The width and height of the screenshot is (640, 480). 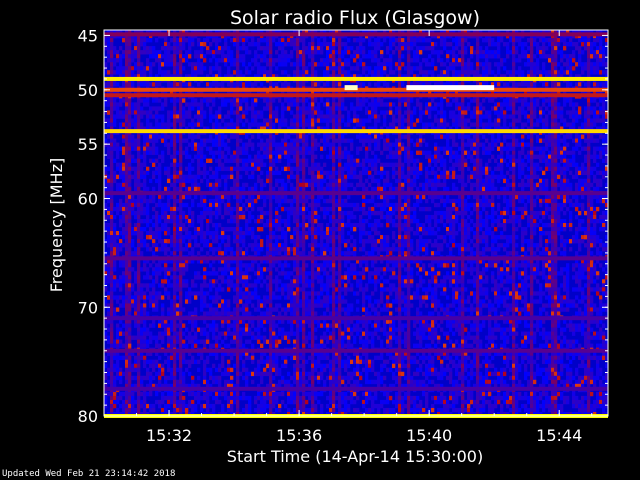 I want to click on y-tick-label: 70, so click(x=88, y=307).